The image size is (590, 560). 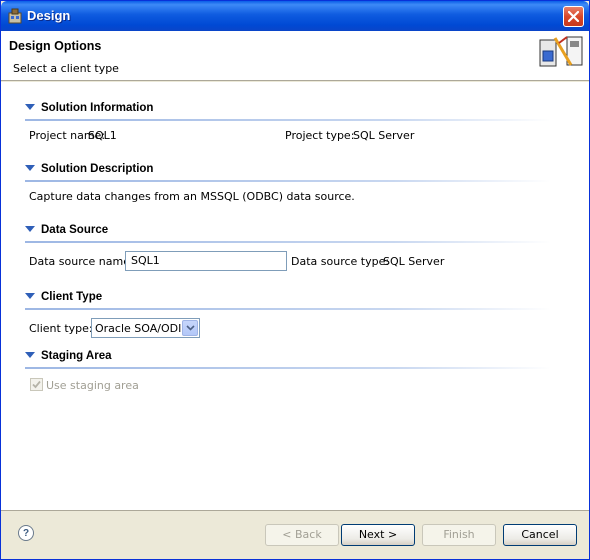 What do you see at coordinates (295, 16) in the screenshot?
I see `title-bar: Design` at bounding box center [295, 16].